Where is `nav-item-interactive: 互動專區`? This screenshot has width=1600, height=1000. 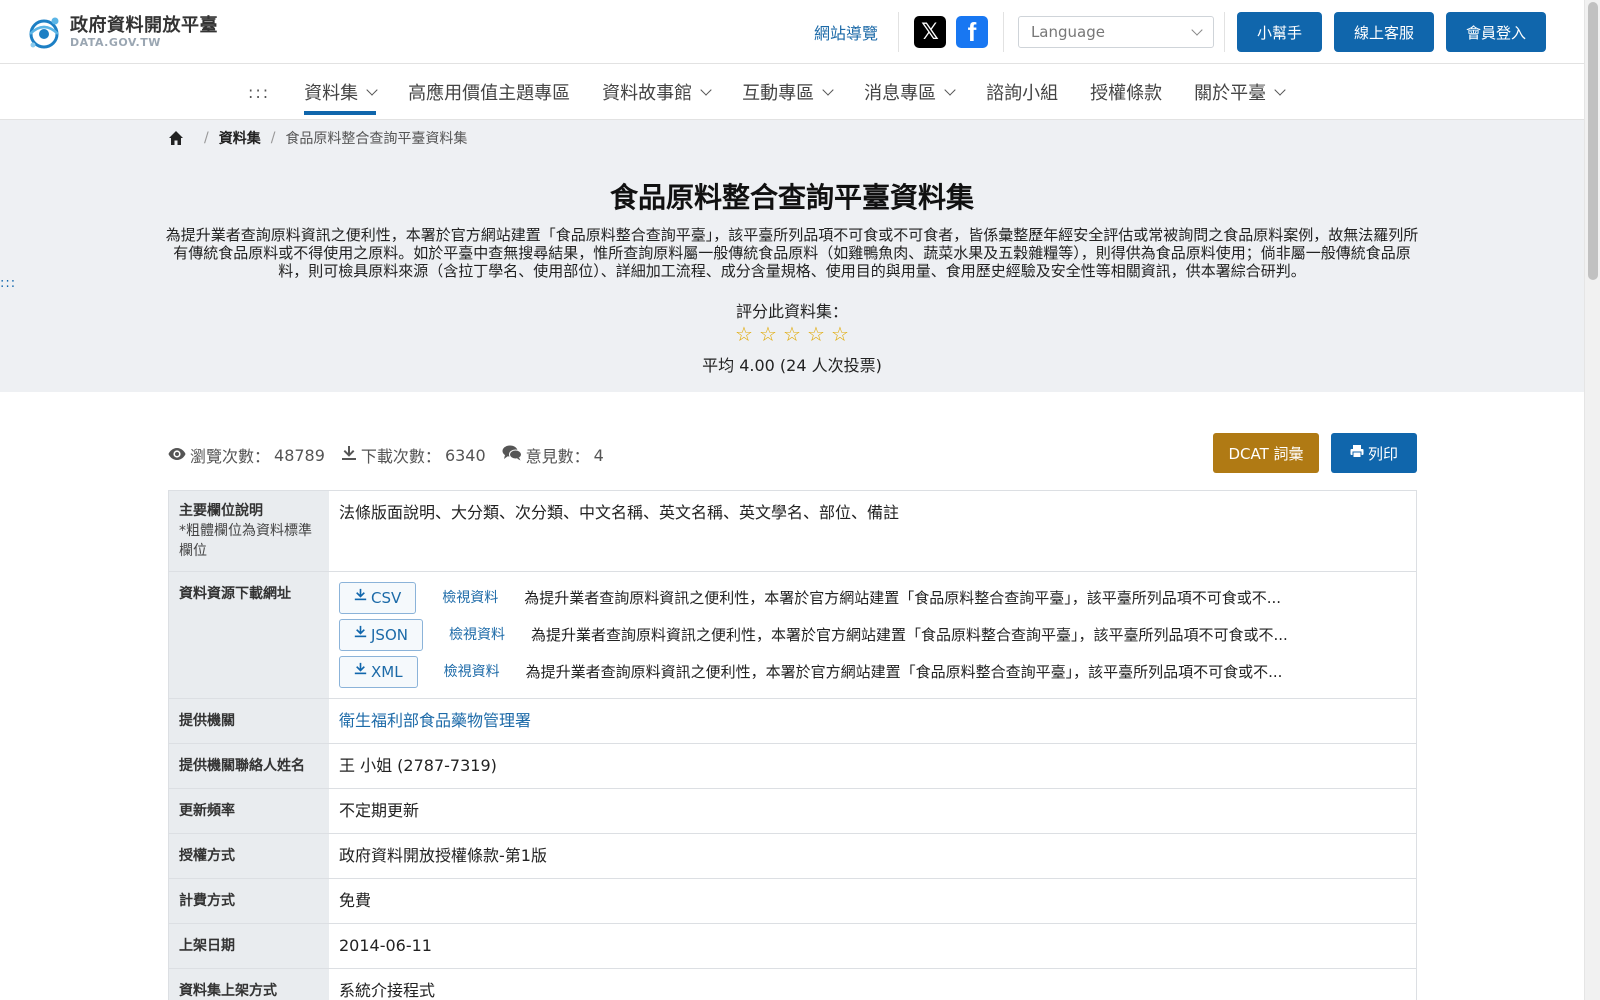 nav-item-interactive: 互動專區 is located at coordinates (788, 92).